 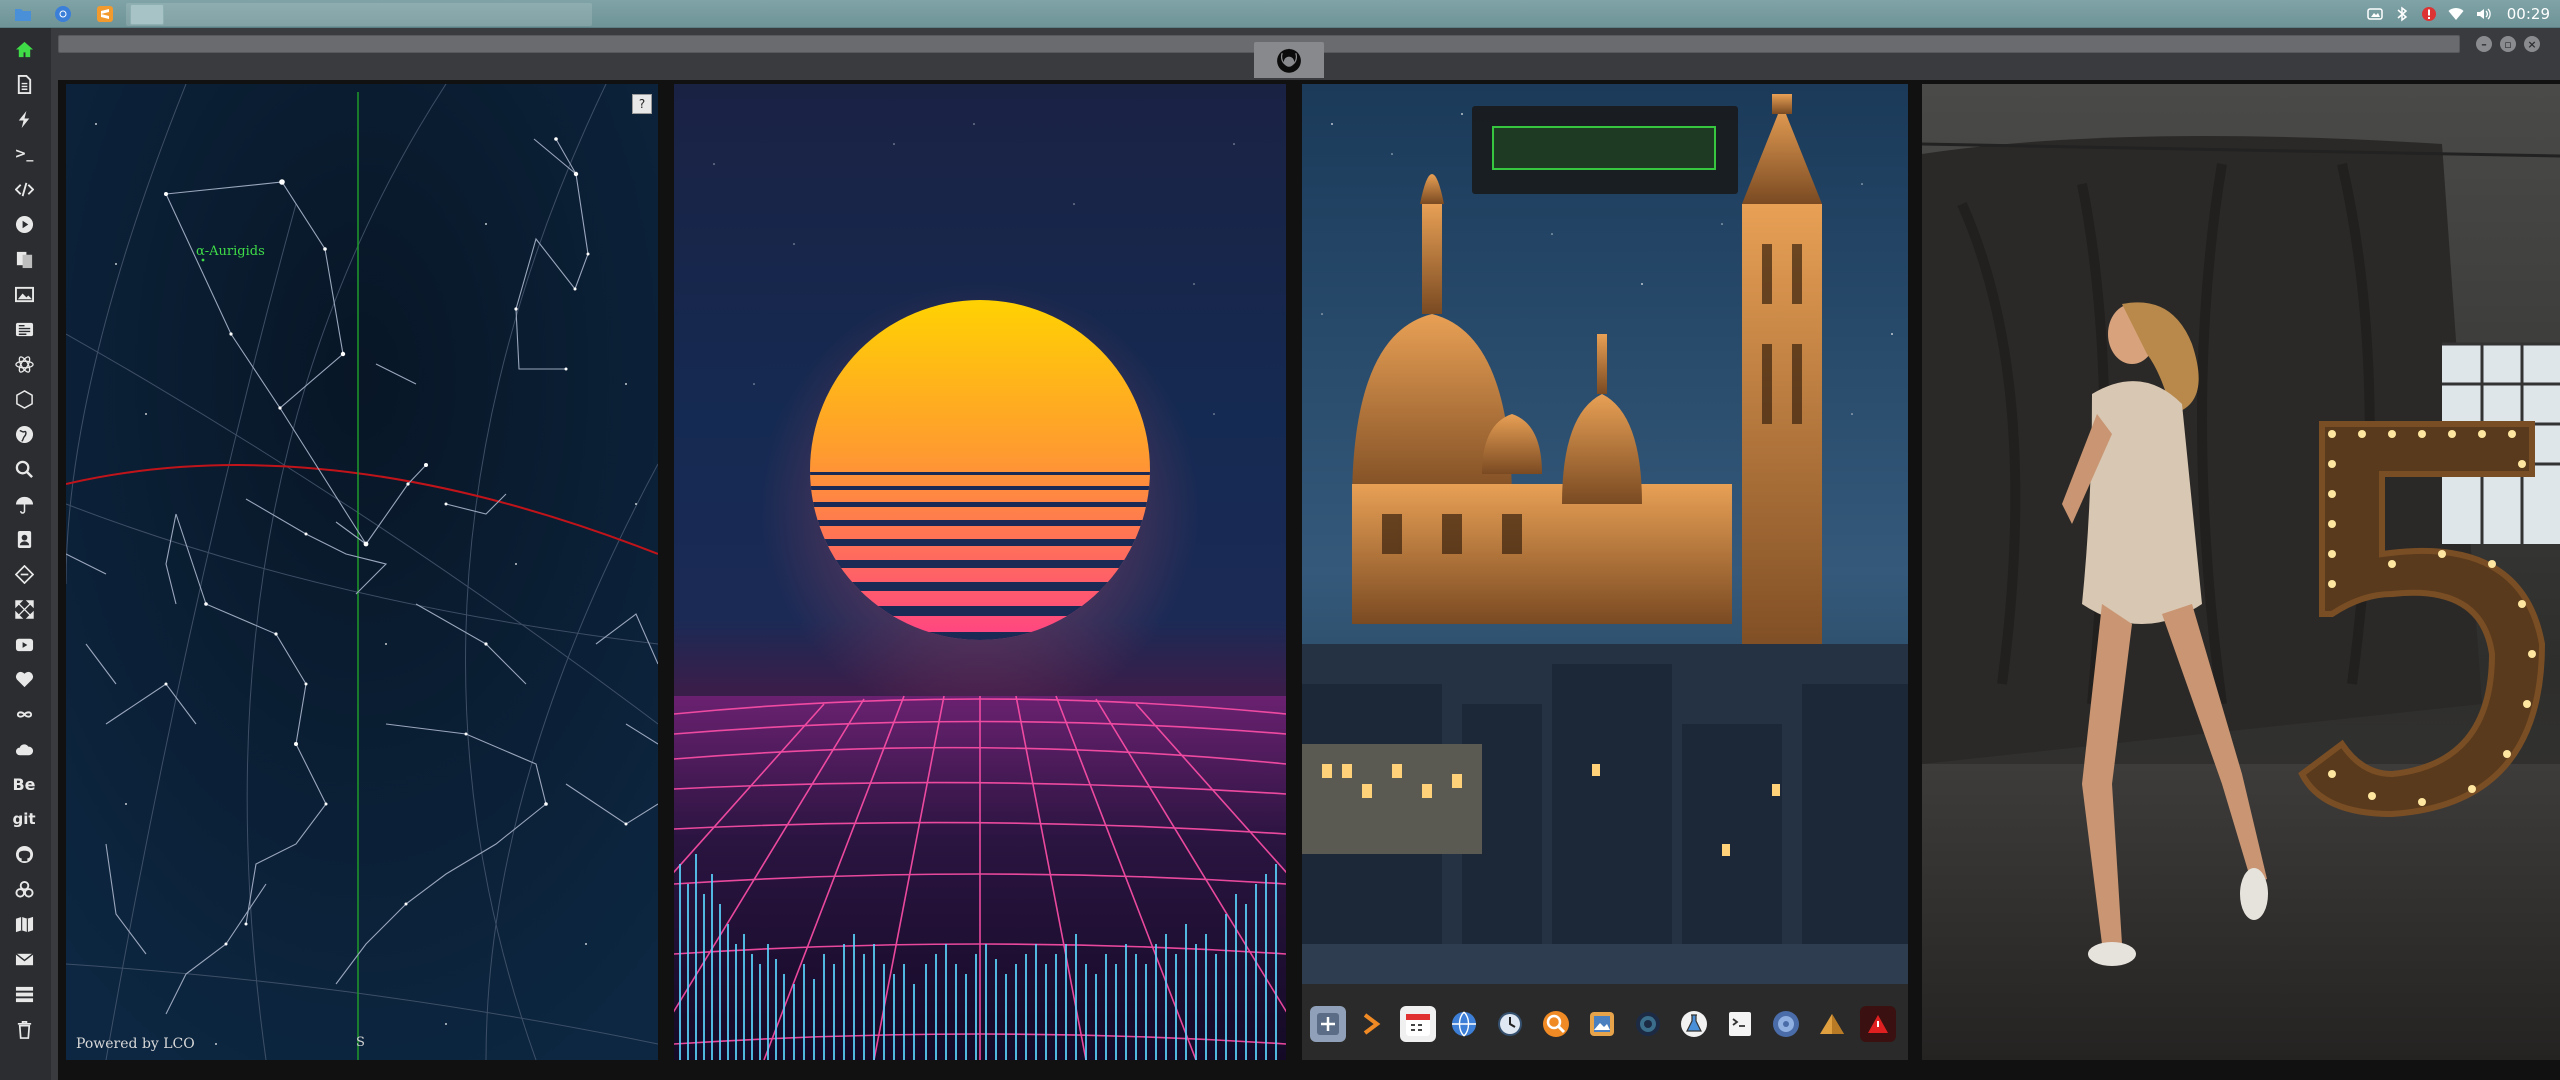 What do you see at coordinates (1694, 1024) in the screenshot?
I see `flask-icon` at bounding box center [1694, 1024].